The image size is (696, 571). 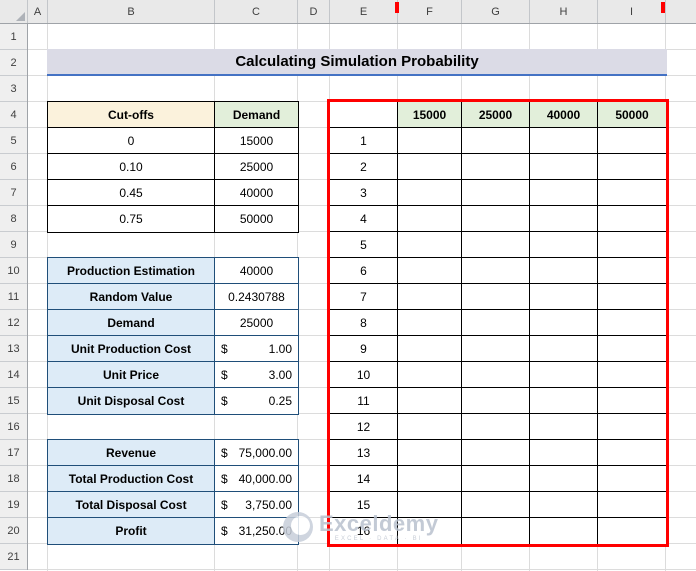 What do you see at coordinates (13, 505) in the screenshot?
I see `row-header: 19` at bounding box center [13, 505].